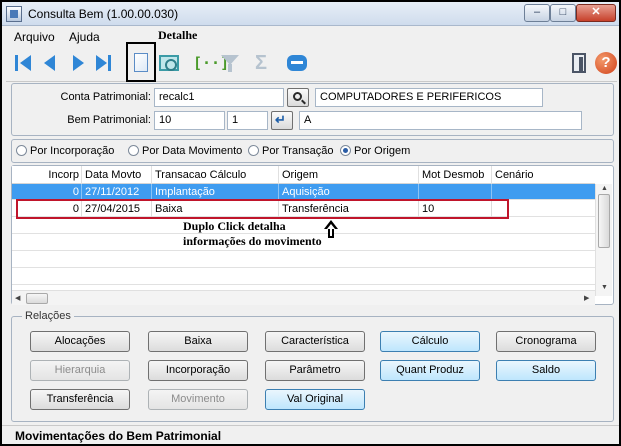 This screenshot has height=446, width=621. Describe the element at coordinates (310, 434) in the screenshot. I see `status-bar: Movimentações do Bem Patrimonial` at that location.